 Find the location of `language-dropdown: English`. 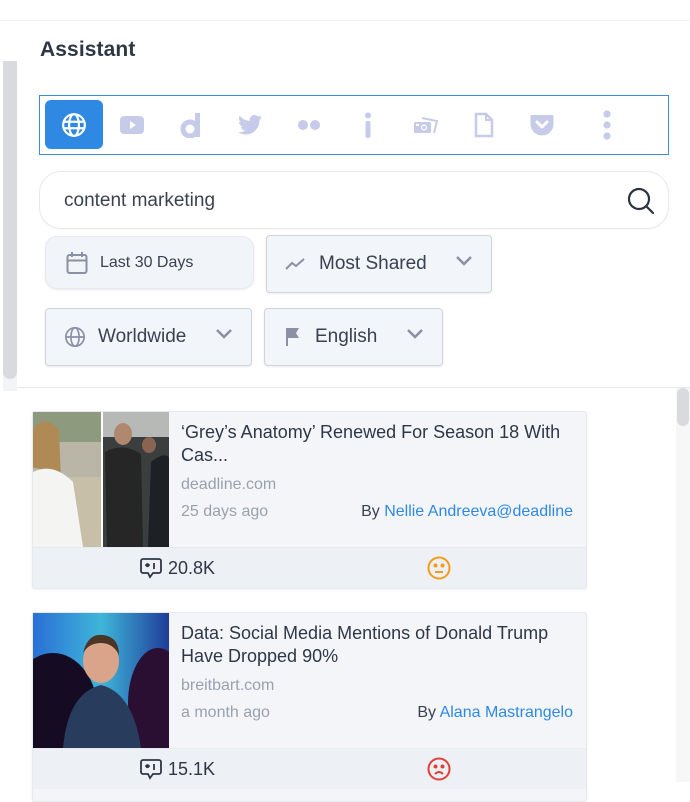

language-dropdown: English is located at coordinates (353, 337).